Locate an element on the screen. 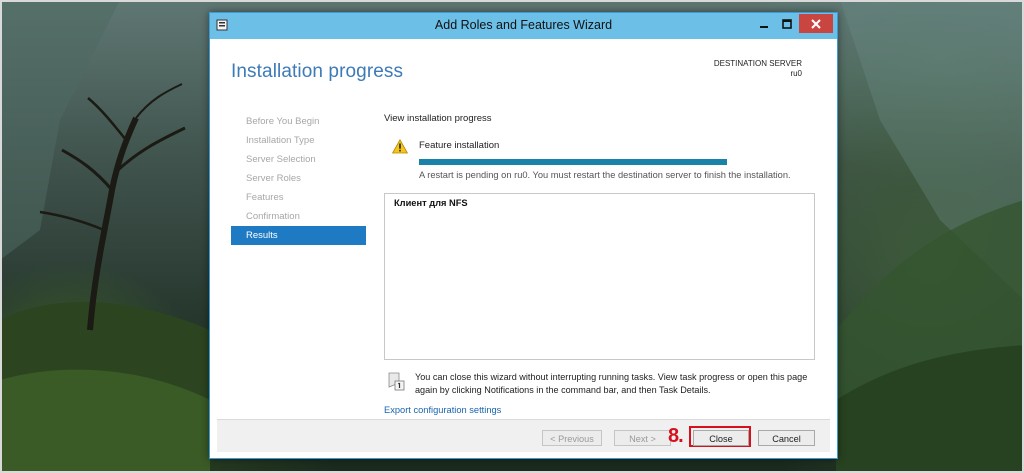 This screenshot has width=1024, height=473. destination-heading: DESTINATION SERVER is located at coordinates (757, 63).